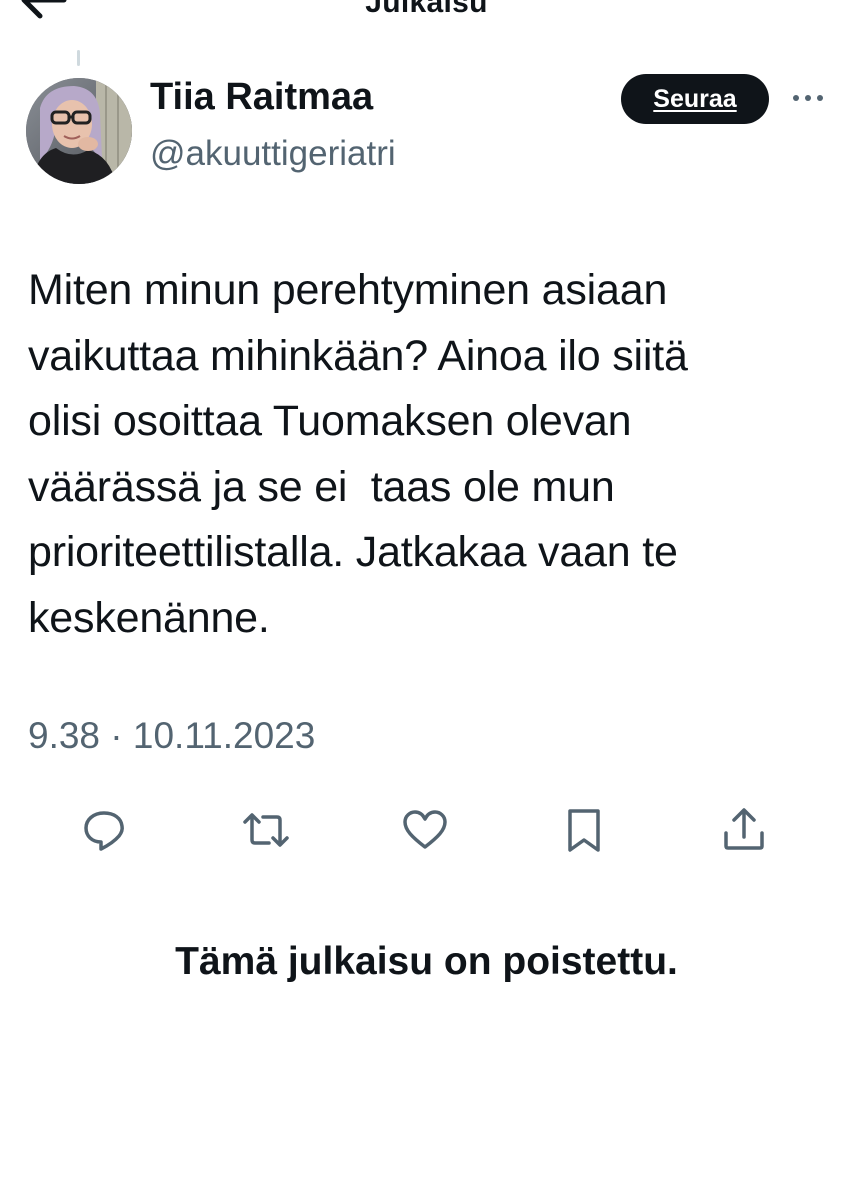 The image size is (853, 1200). What do you see at coordinates (171, 736) in the screenshot?
I see `tweet-timestamp: 9.38 · 10.11.2023` at bounding box center [171, 736].